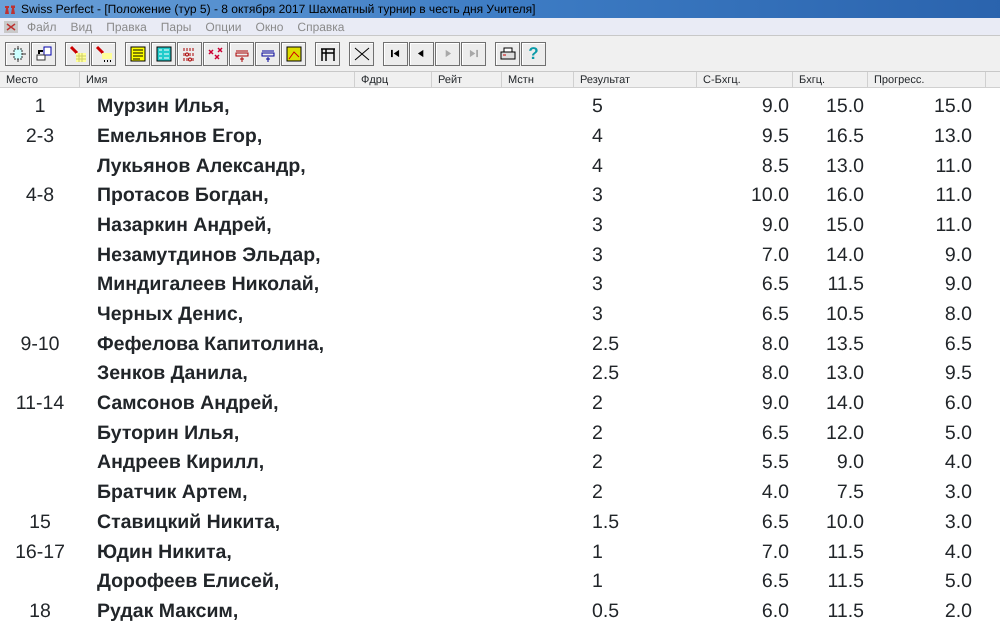 The height and width of the screenshot is (638, 1000). Describe the element at coordinates (745, 80) in the screenshot. I see `column-header: С-Бхгц.` at that location.